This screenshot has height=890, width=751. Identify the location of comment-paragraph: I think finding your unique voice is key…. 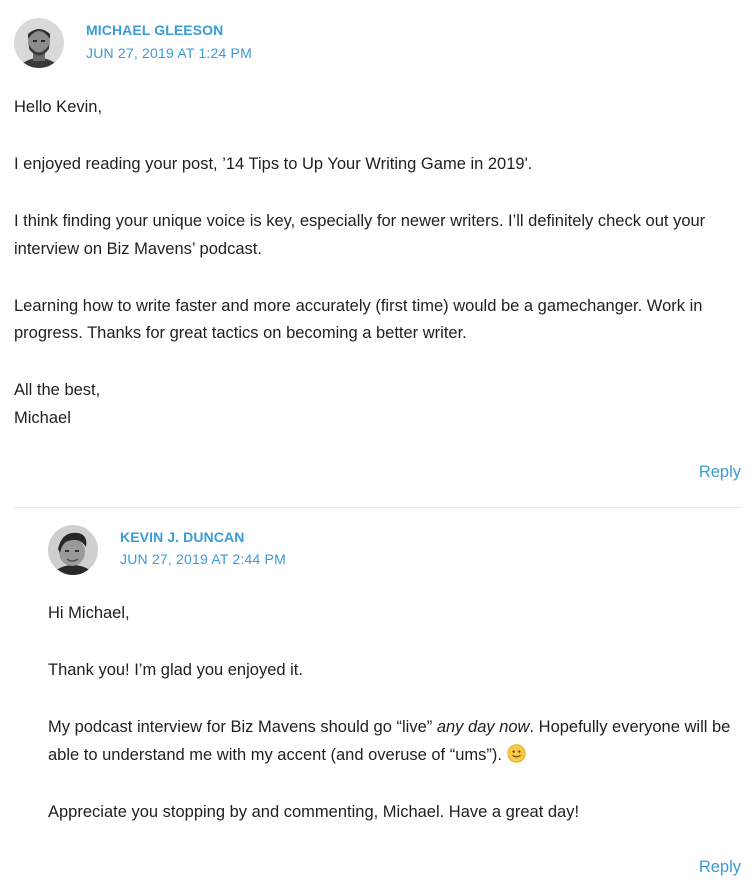
(360, 235).